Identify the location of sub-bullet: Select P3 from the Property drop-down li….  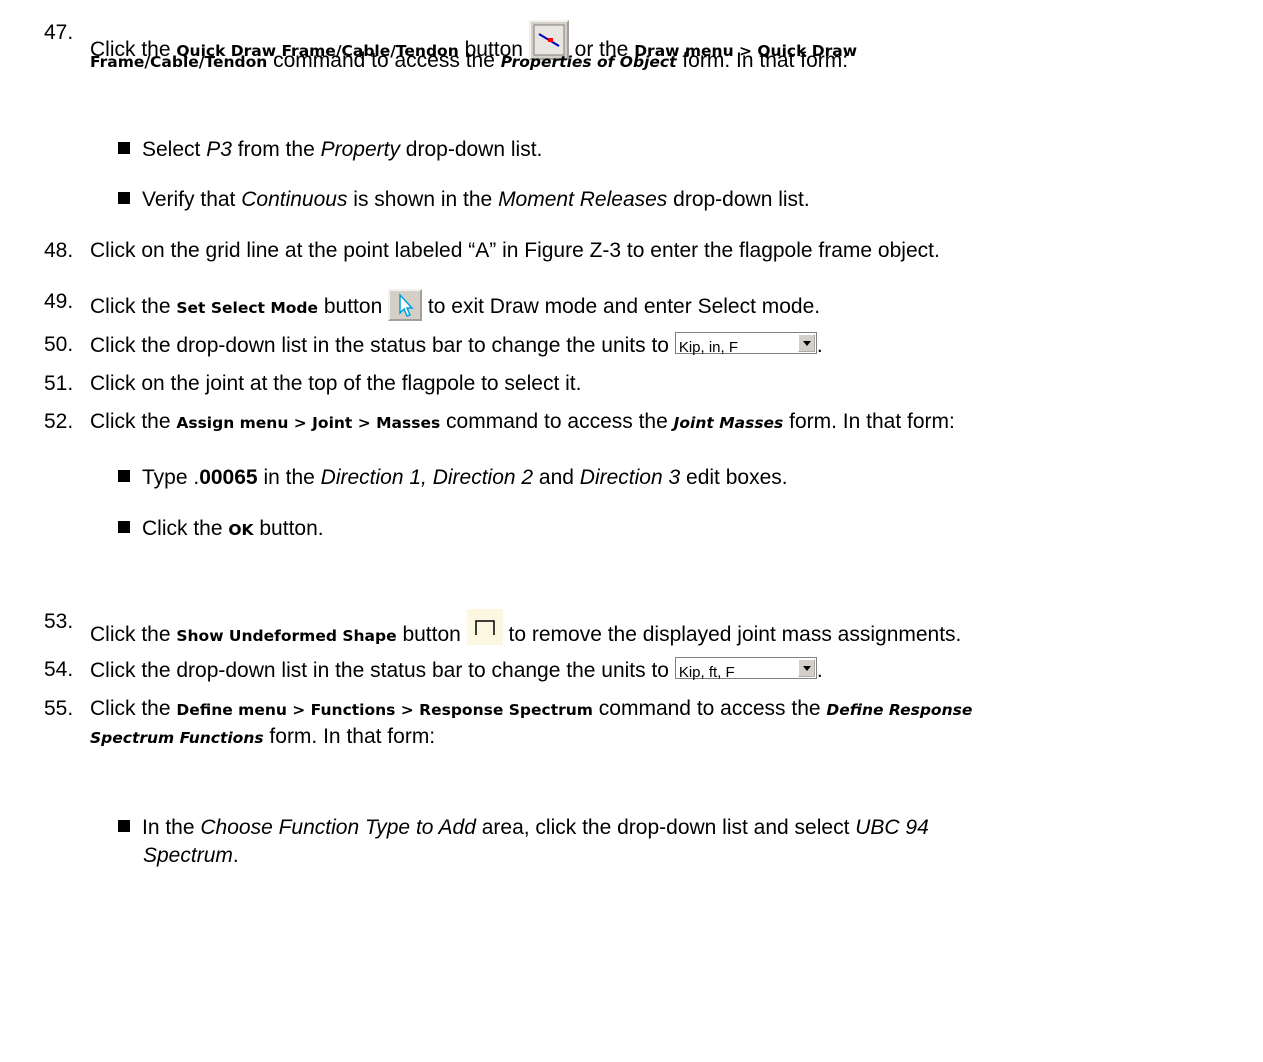
(330, 150).